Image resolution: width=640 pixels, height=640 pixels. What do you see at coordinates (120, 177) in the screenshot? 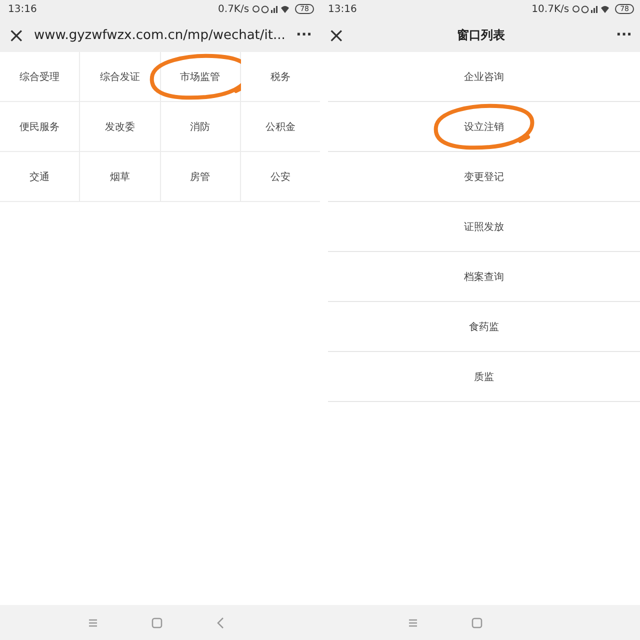
I see `service-tile-label: 烟草` at bounding box center [120, 177].